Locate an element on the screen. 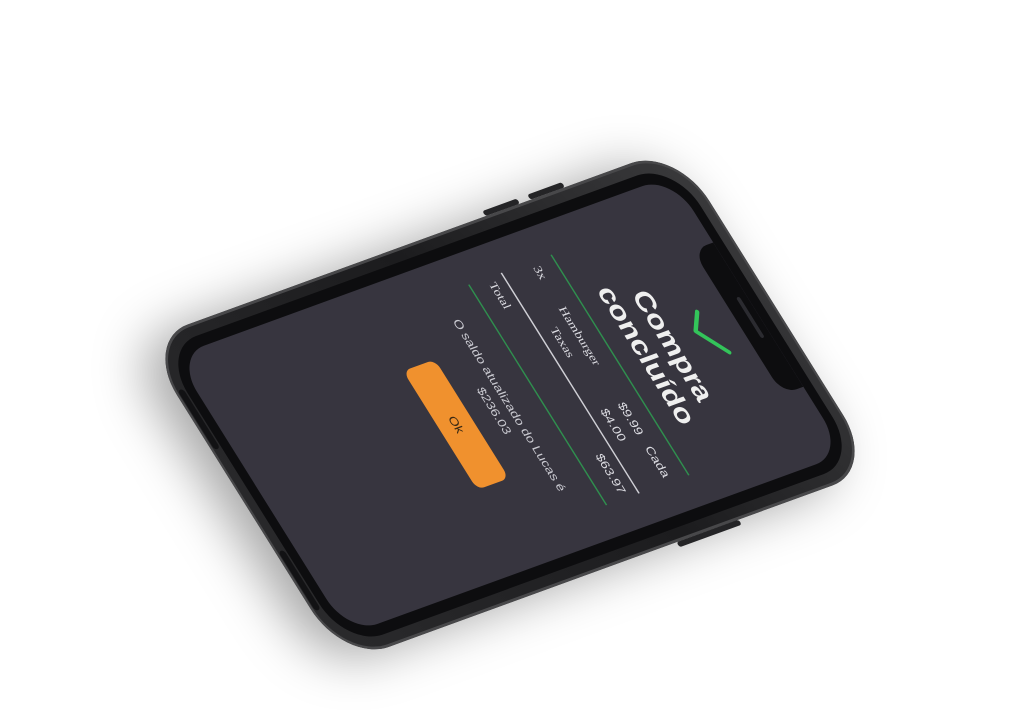  earpiece-speaker is located at coordinates (750, 317).